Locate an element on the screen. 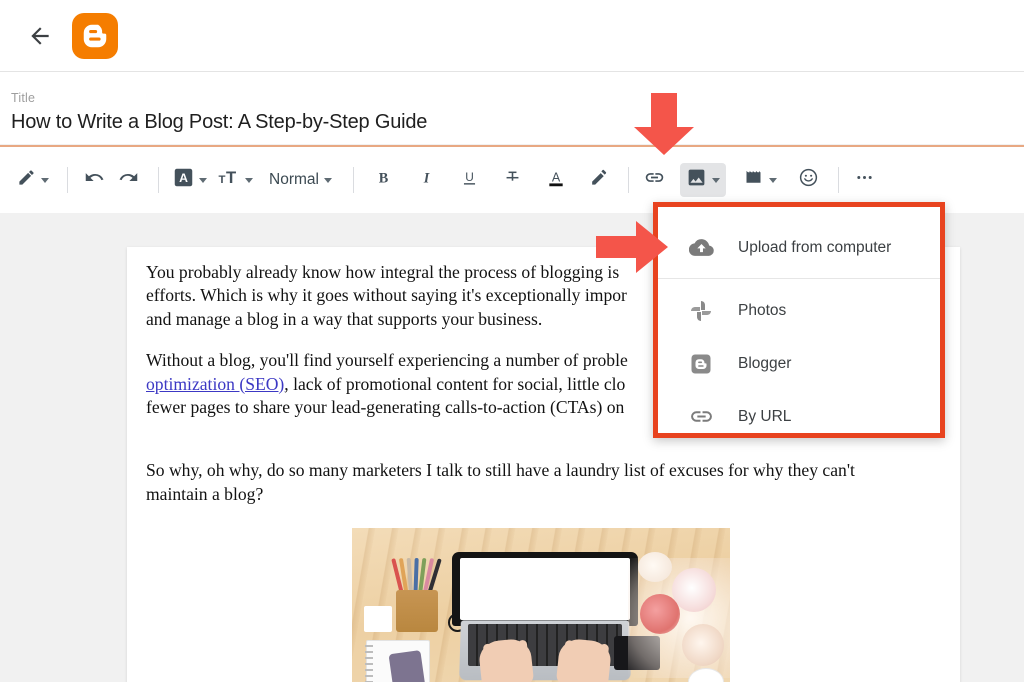  svg-text: B is located at coordinates (384, 178).